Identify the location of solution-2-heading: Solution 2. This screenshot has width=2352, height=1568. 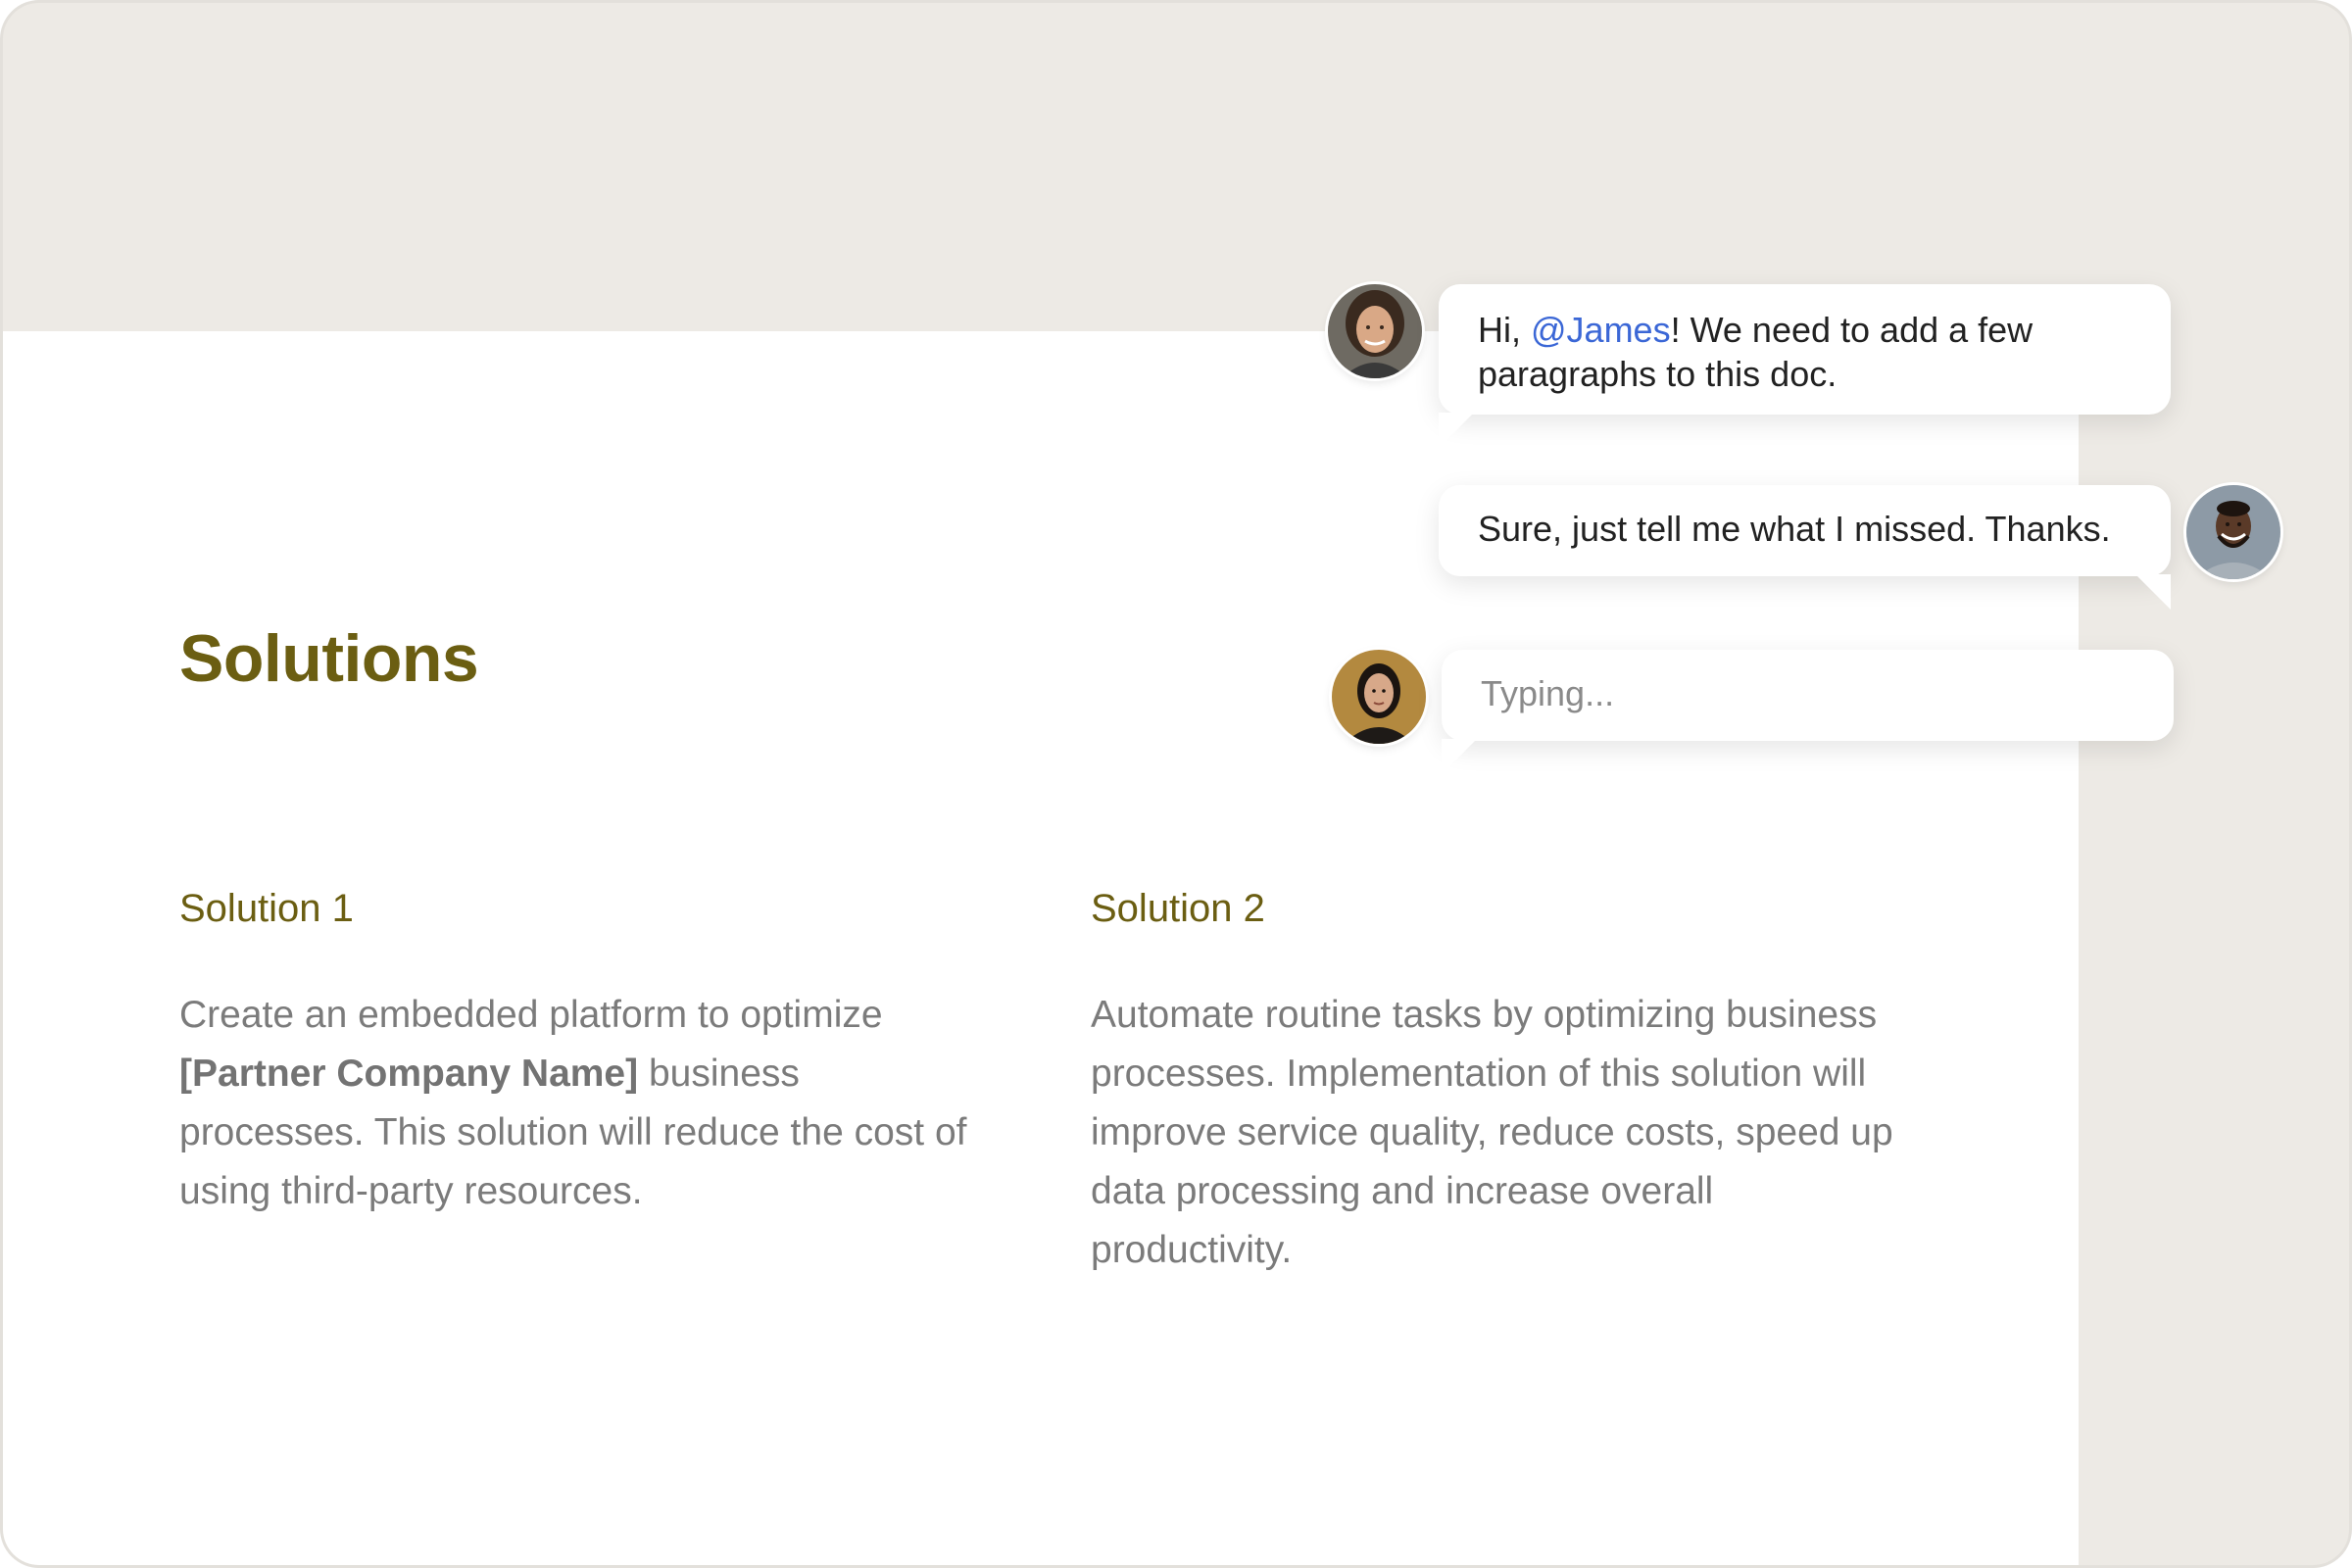
(1178, 908).